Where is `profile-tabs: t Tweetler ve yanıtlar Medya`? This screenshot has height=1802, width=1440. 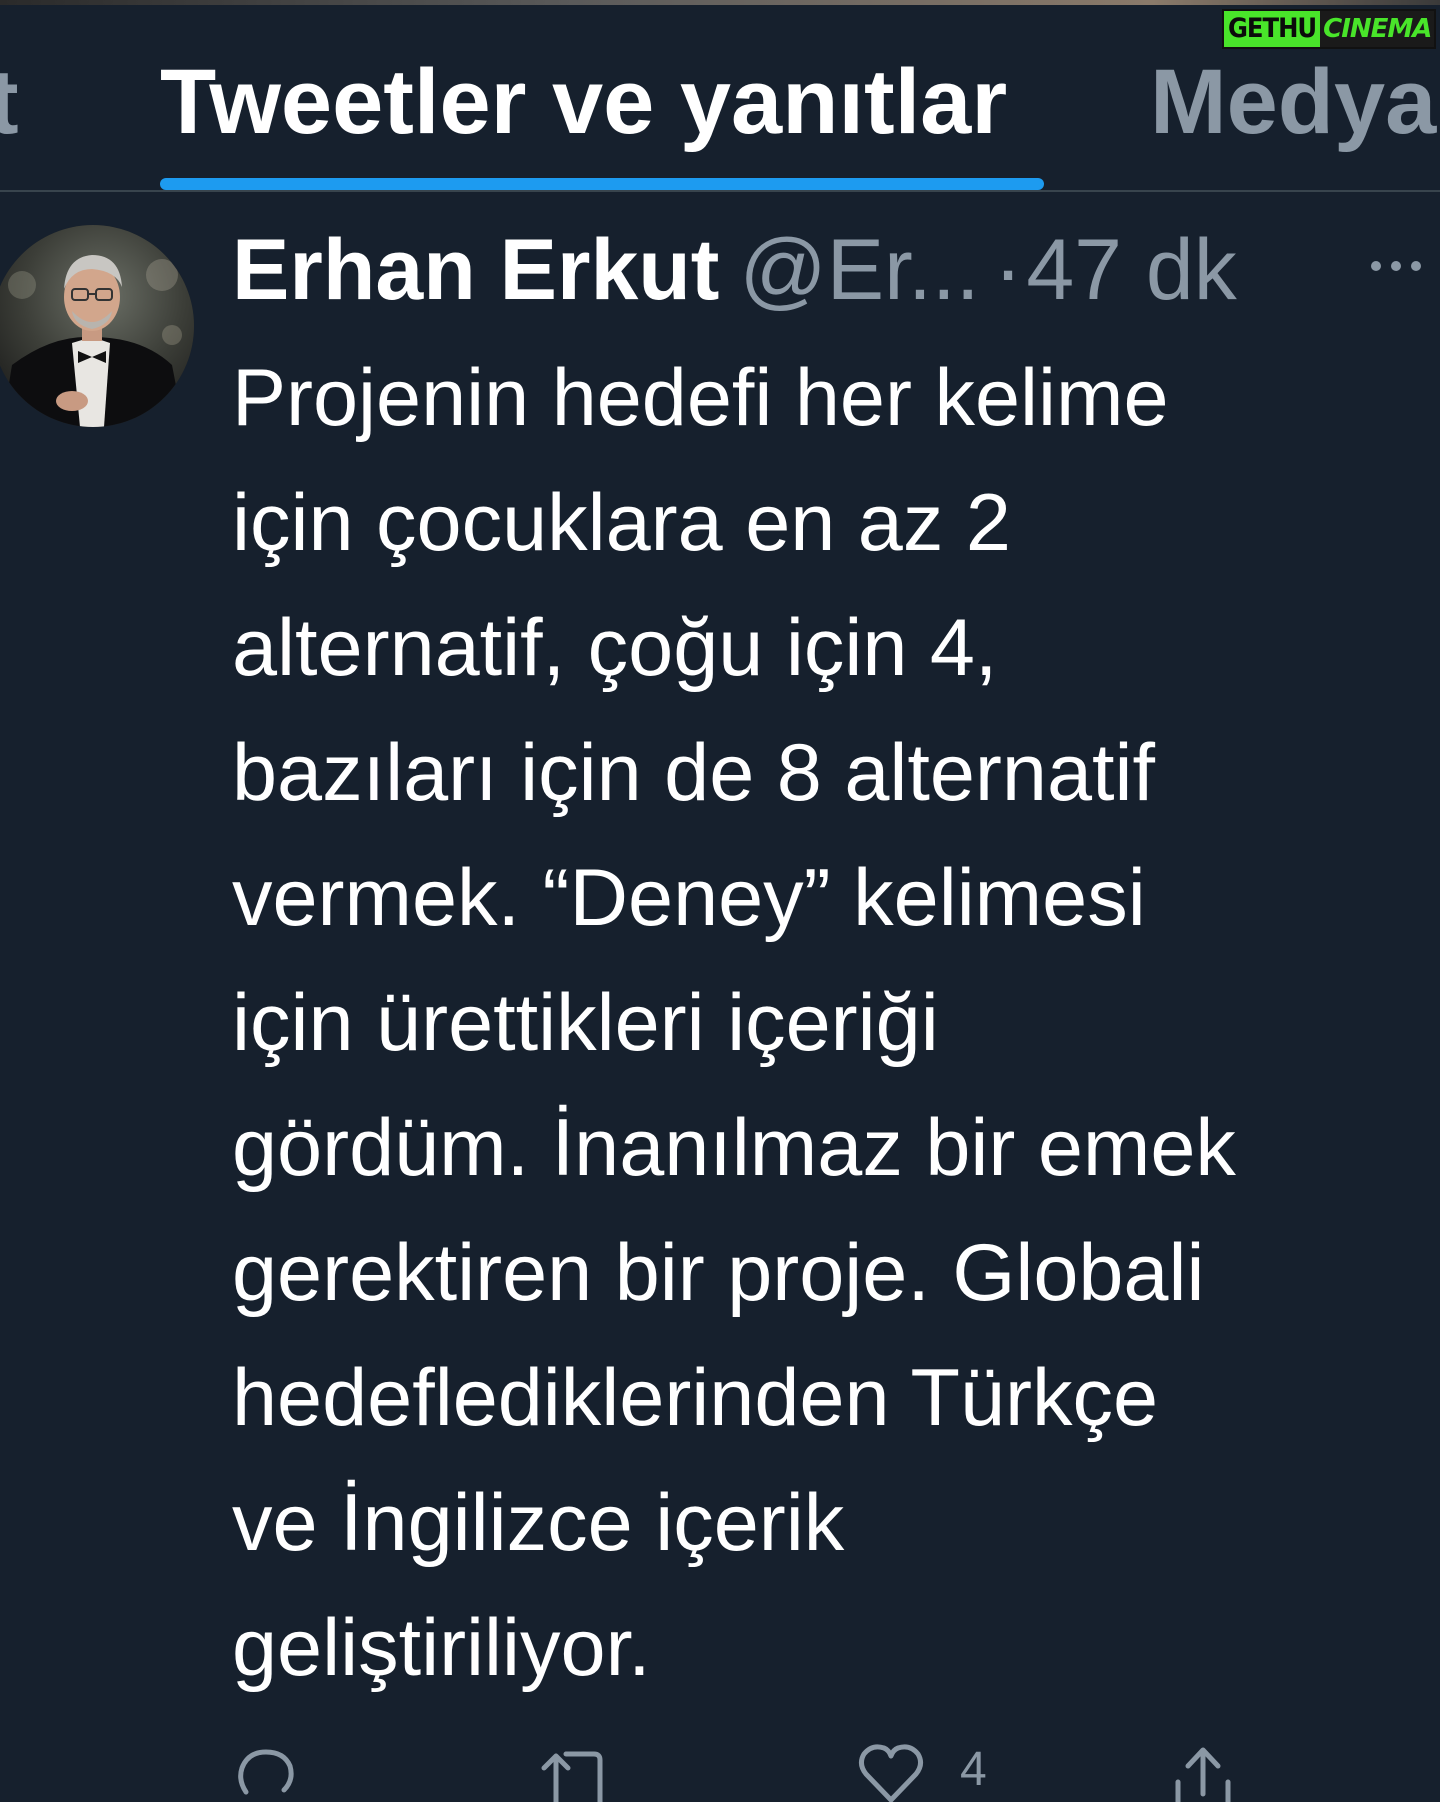
profile-tabs: t Tweetler ve yanıtlar Medya is located at coordinates (720, 95).